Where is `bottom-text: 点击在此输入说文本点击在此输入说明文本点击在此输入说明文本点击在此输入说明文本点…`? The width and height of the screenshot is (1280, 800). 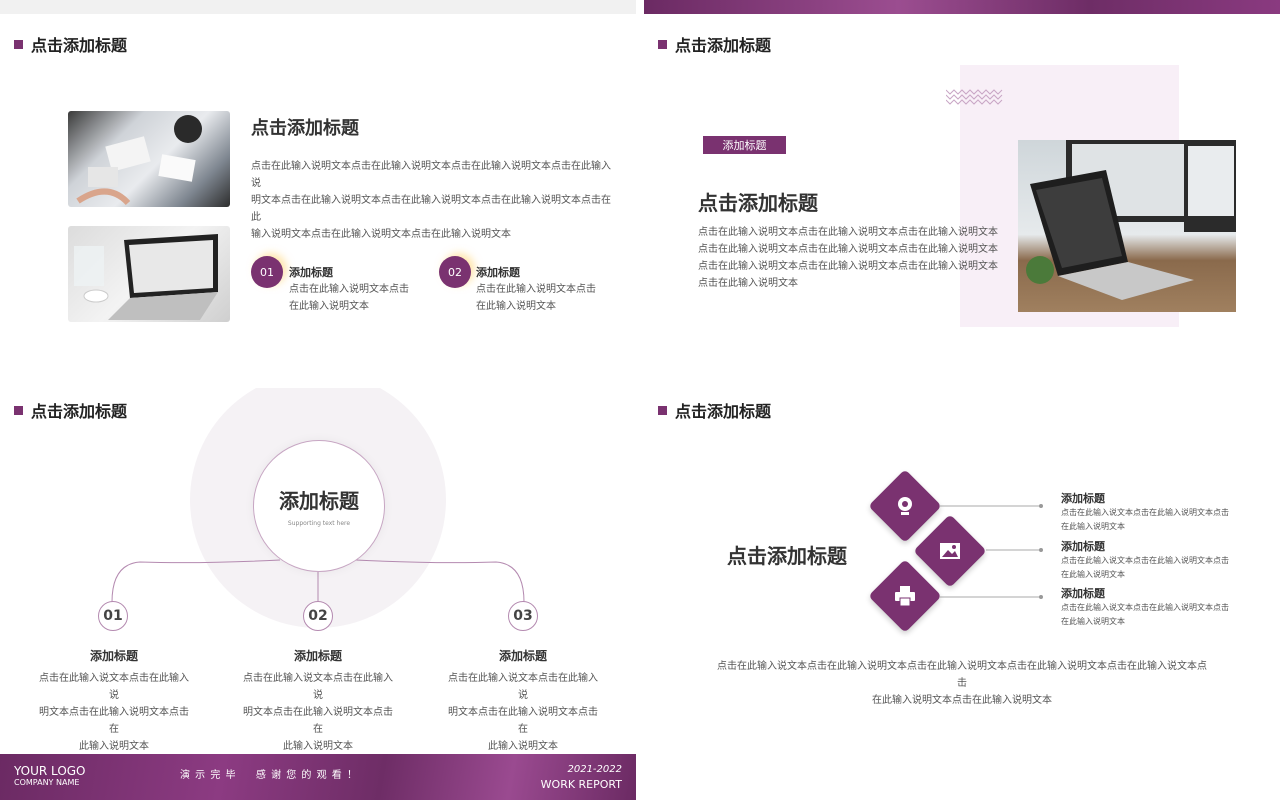
bottom-text: 点击在此输入说文本点击在此输入说明文本点击在此输入说明文本点击在此输入说明文本点… is located at coordinates (962, 683).